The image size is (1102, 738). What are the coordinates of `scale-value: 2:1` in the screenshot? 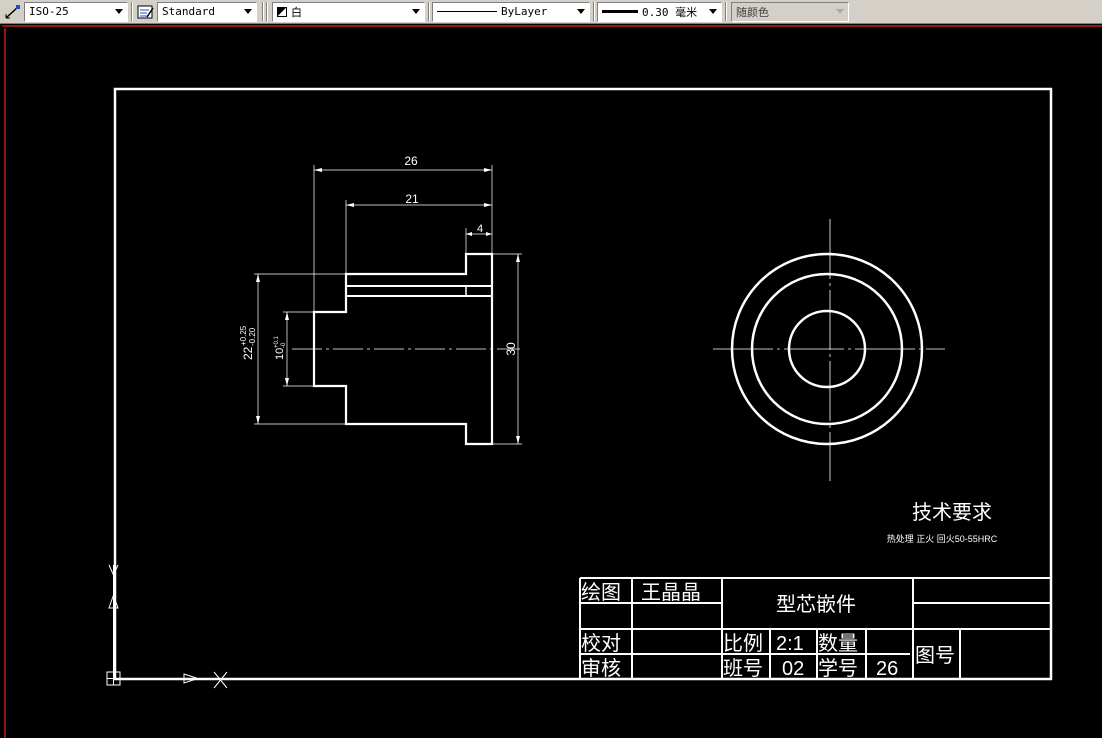 It's located at (790, 644).